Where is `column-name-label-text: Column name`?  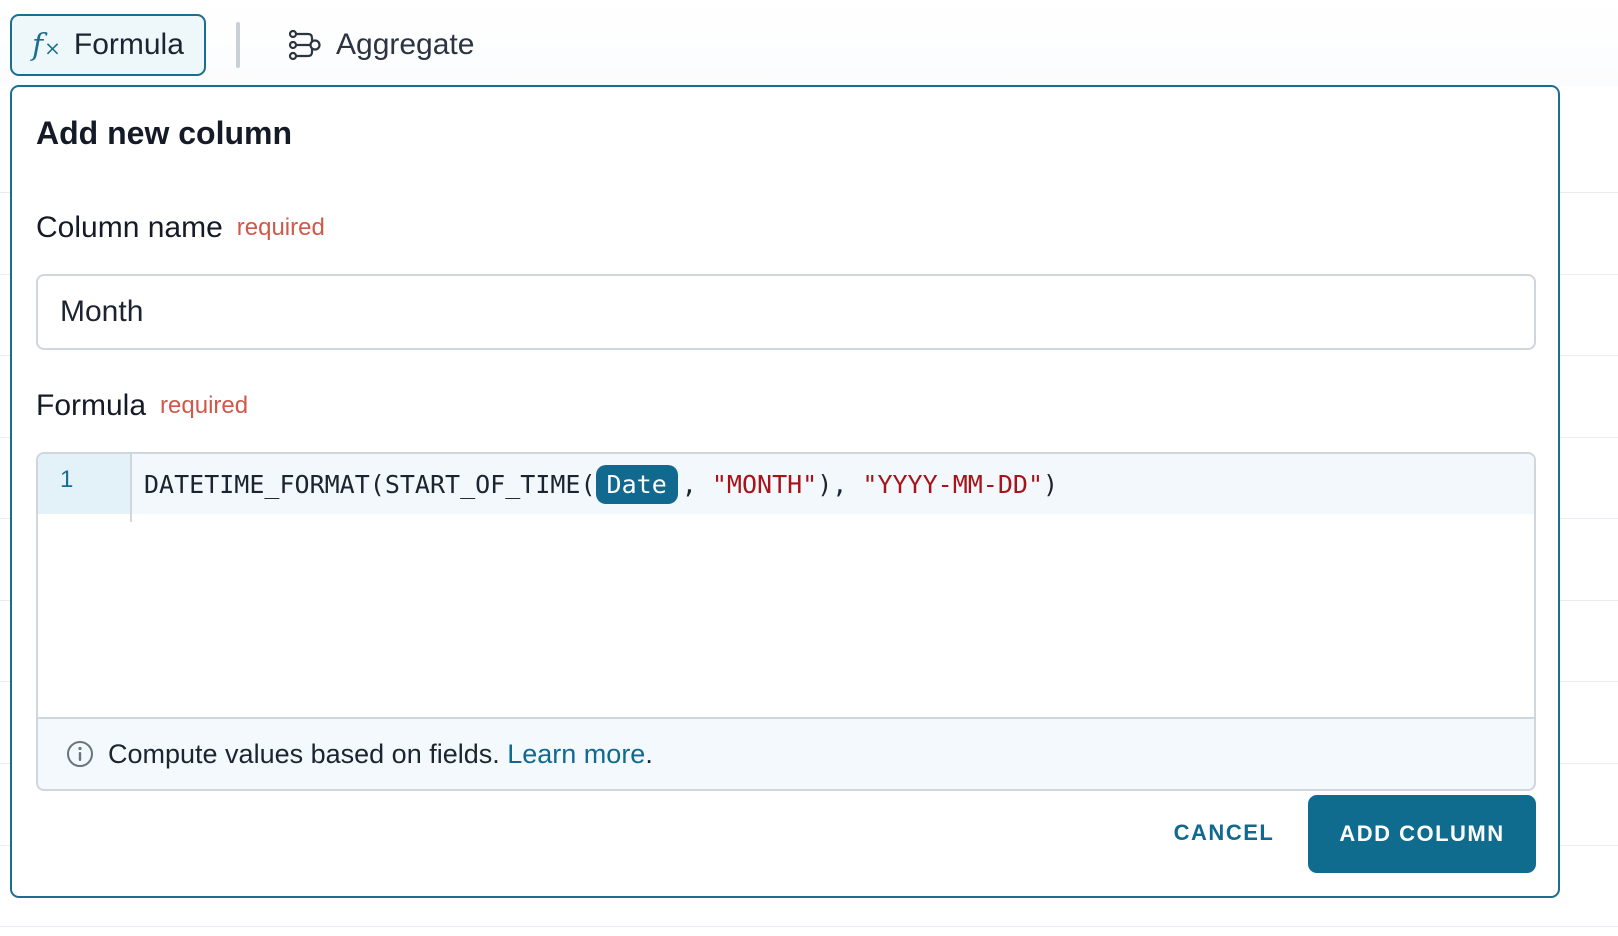
column-name-label-text: Column name is located at coordinates (129, 227).